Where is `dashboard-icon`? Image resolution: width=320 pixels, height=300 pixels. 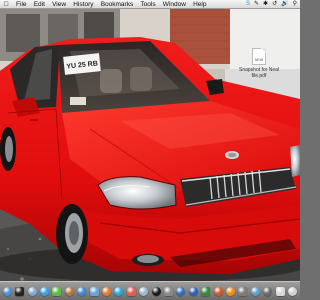
dashboard-icon is located at coordinates (20, 291).